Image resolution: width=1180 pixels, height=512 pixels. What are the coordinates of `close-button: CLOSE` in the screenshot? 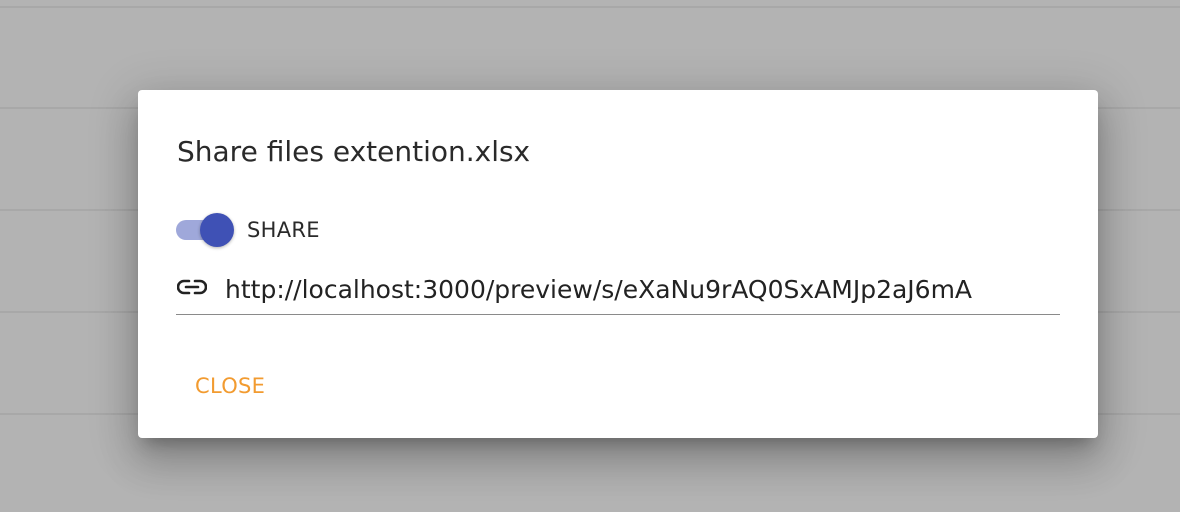 It's located at (230, 386).